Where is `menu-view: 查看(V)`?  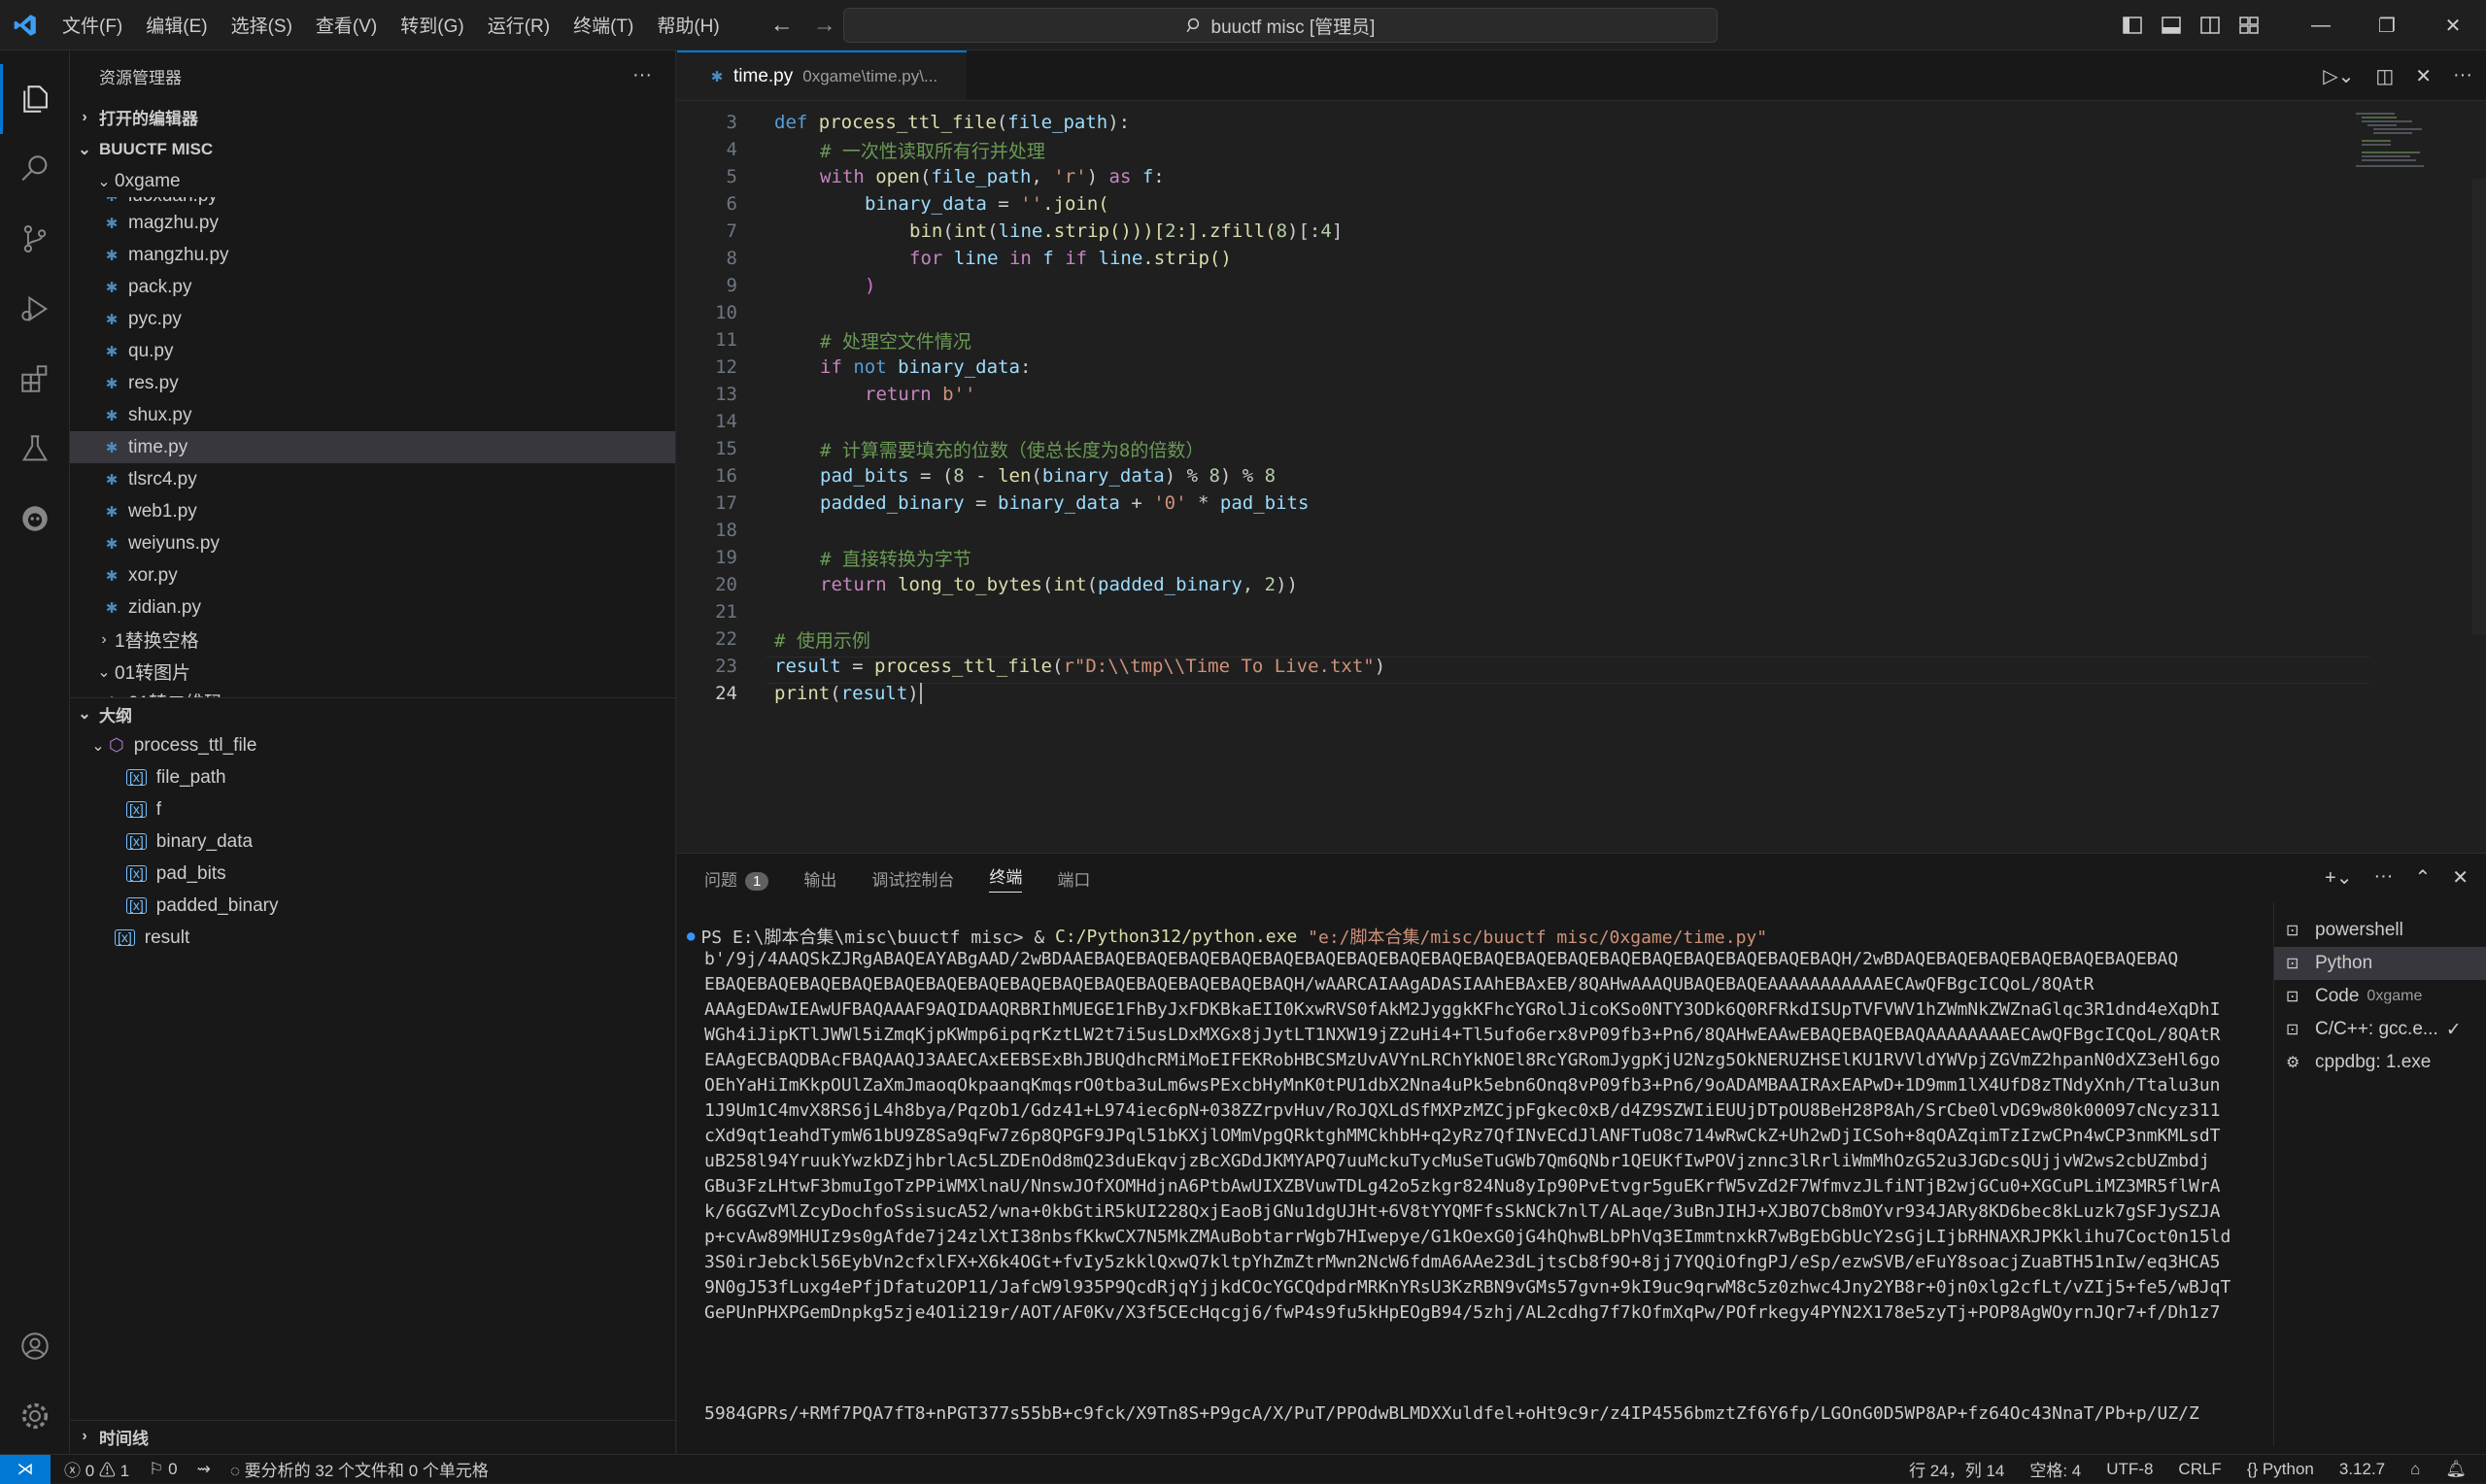 menu-view: 查看(V) is located at coordinates (346, 25).